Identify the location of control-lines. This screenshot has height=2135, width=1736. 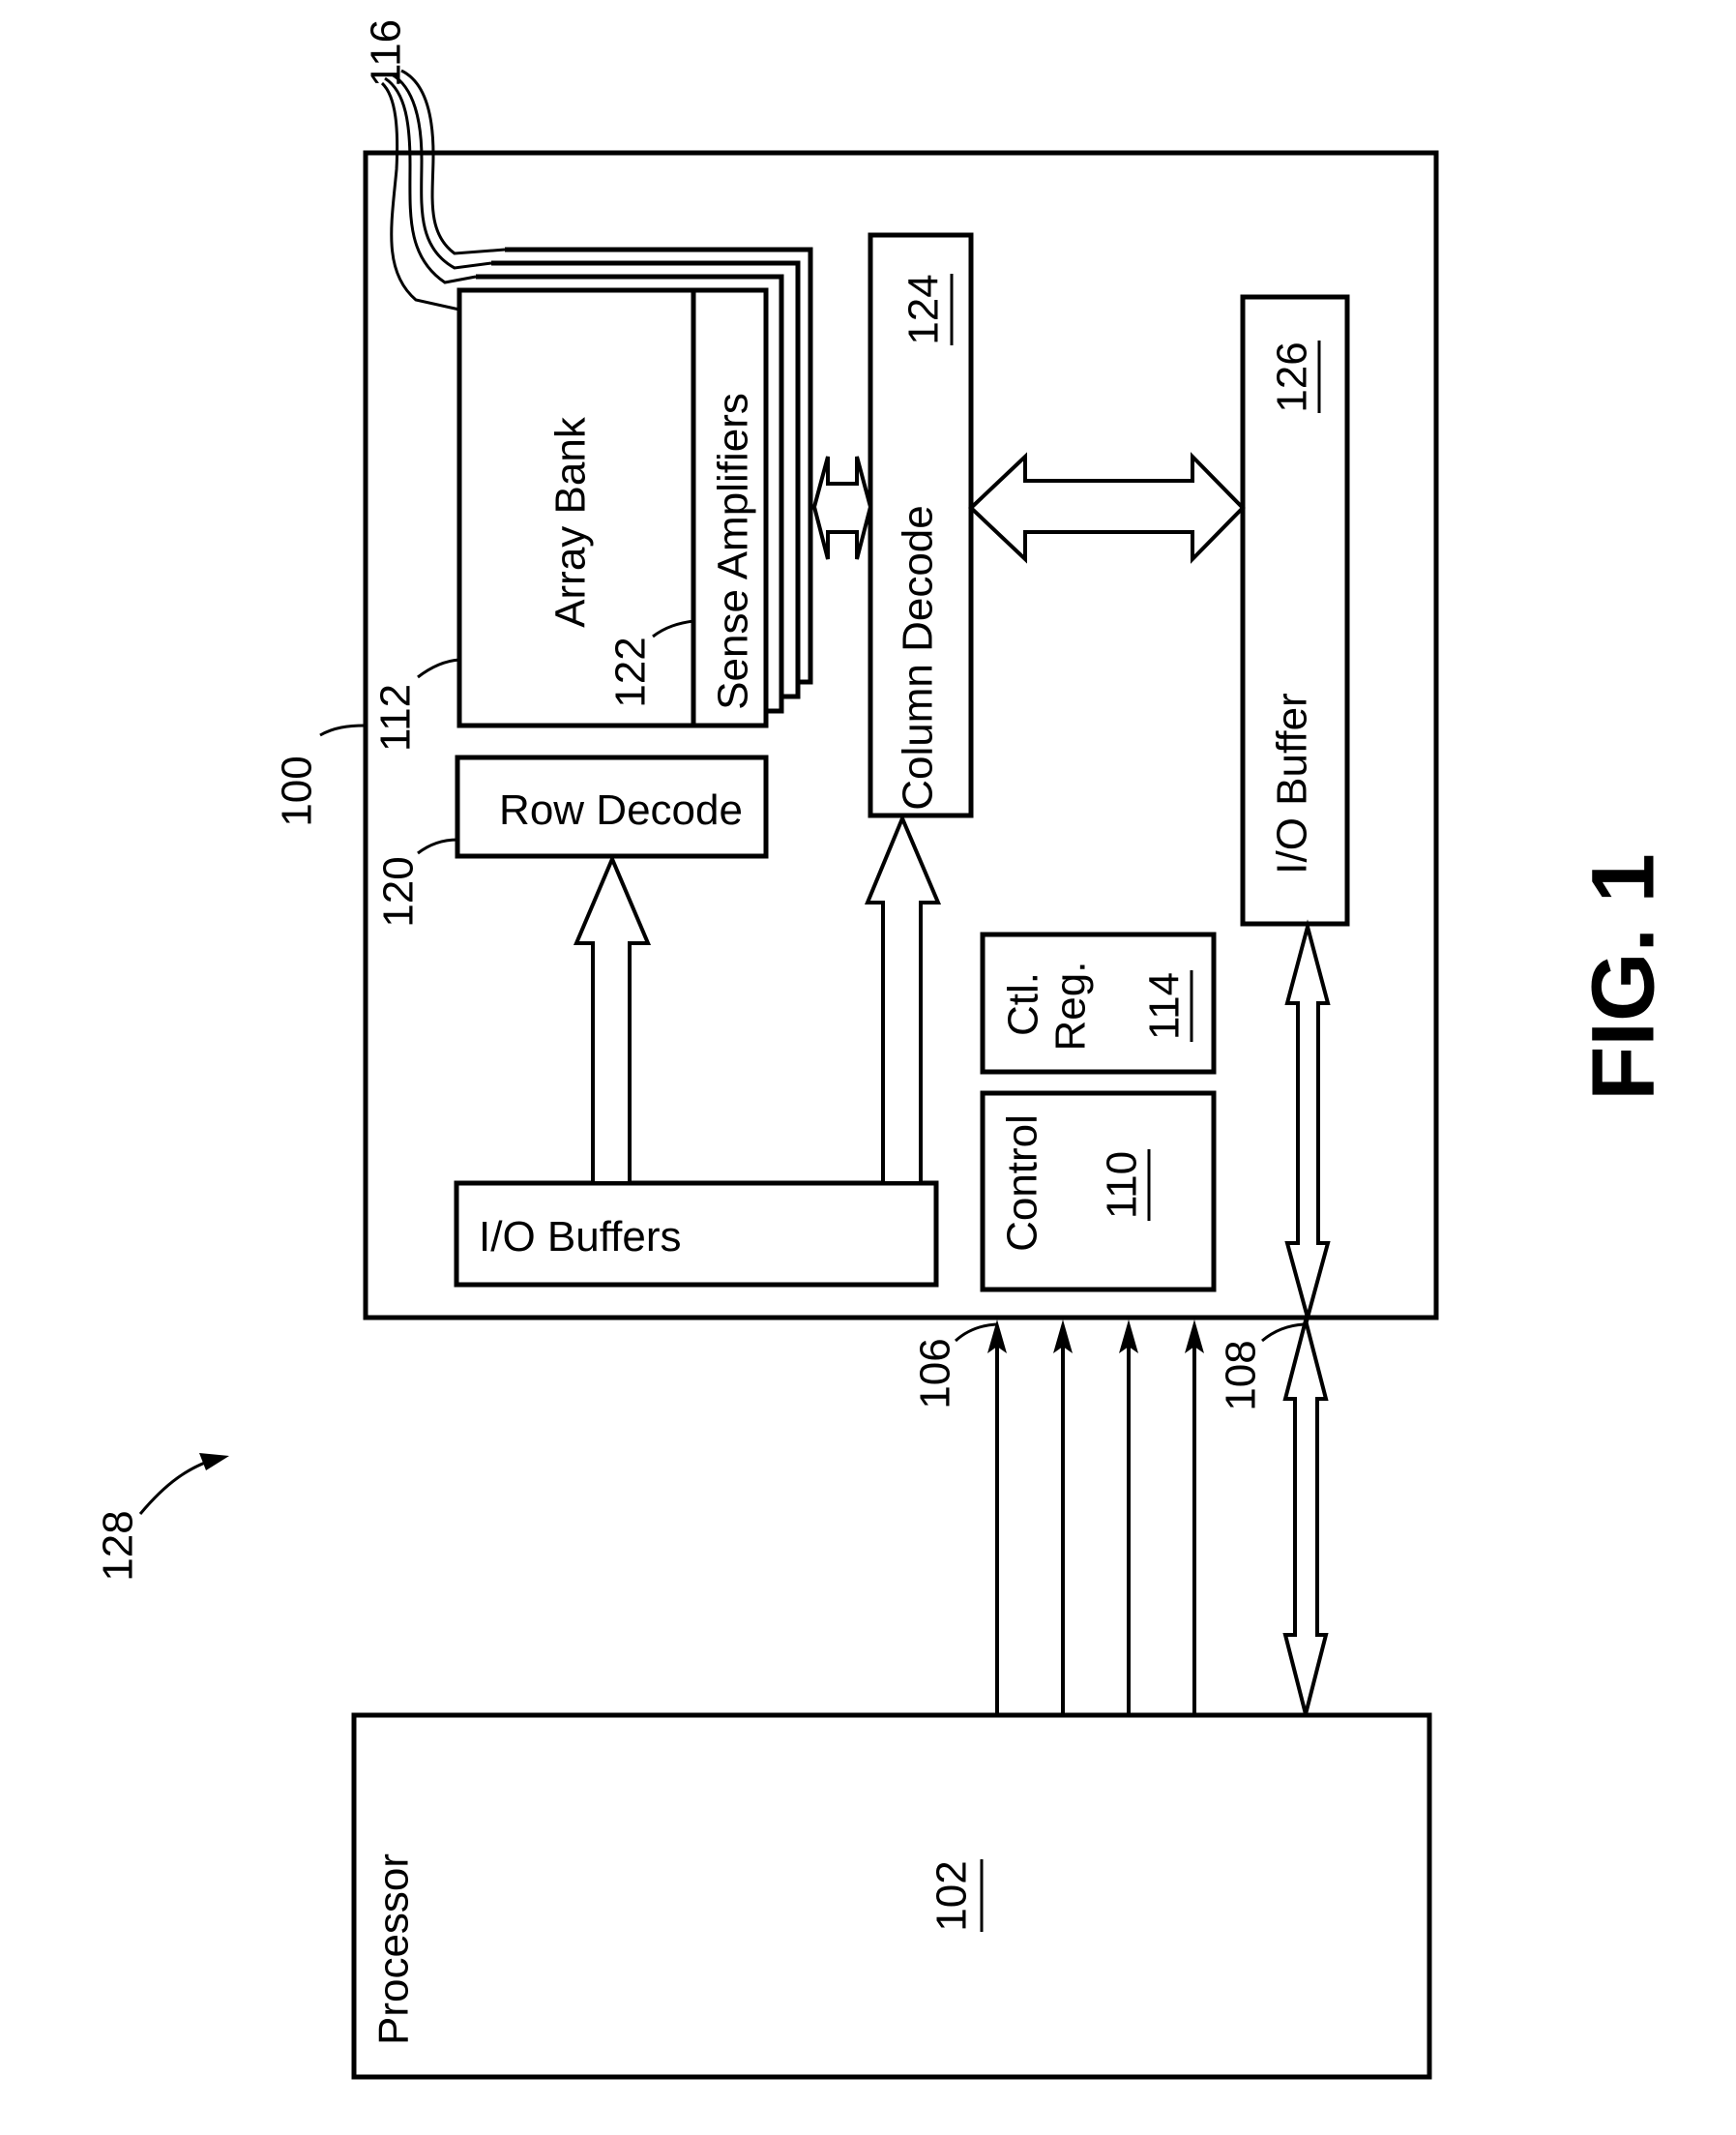
(1095, 1517).